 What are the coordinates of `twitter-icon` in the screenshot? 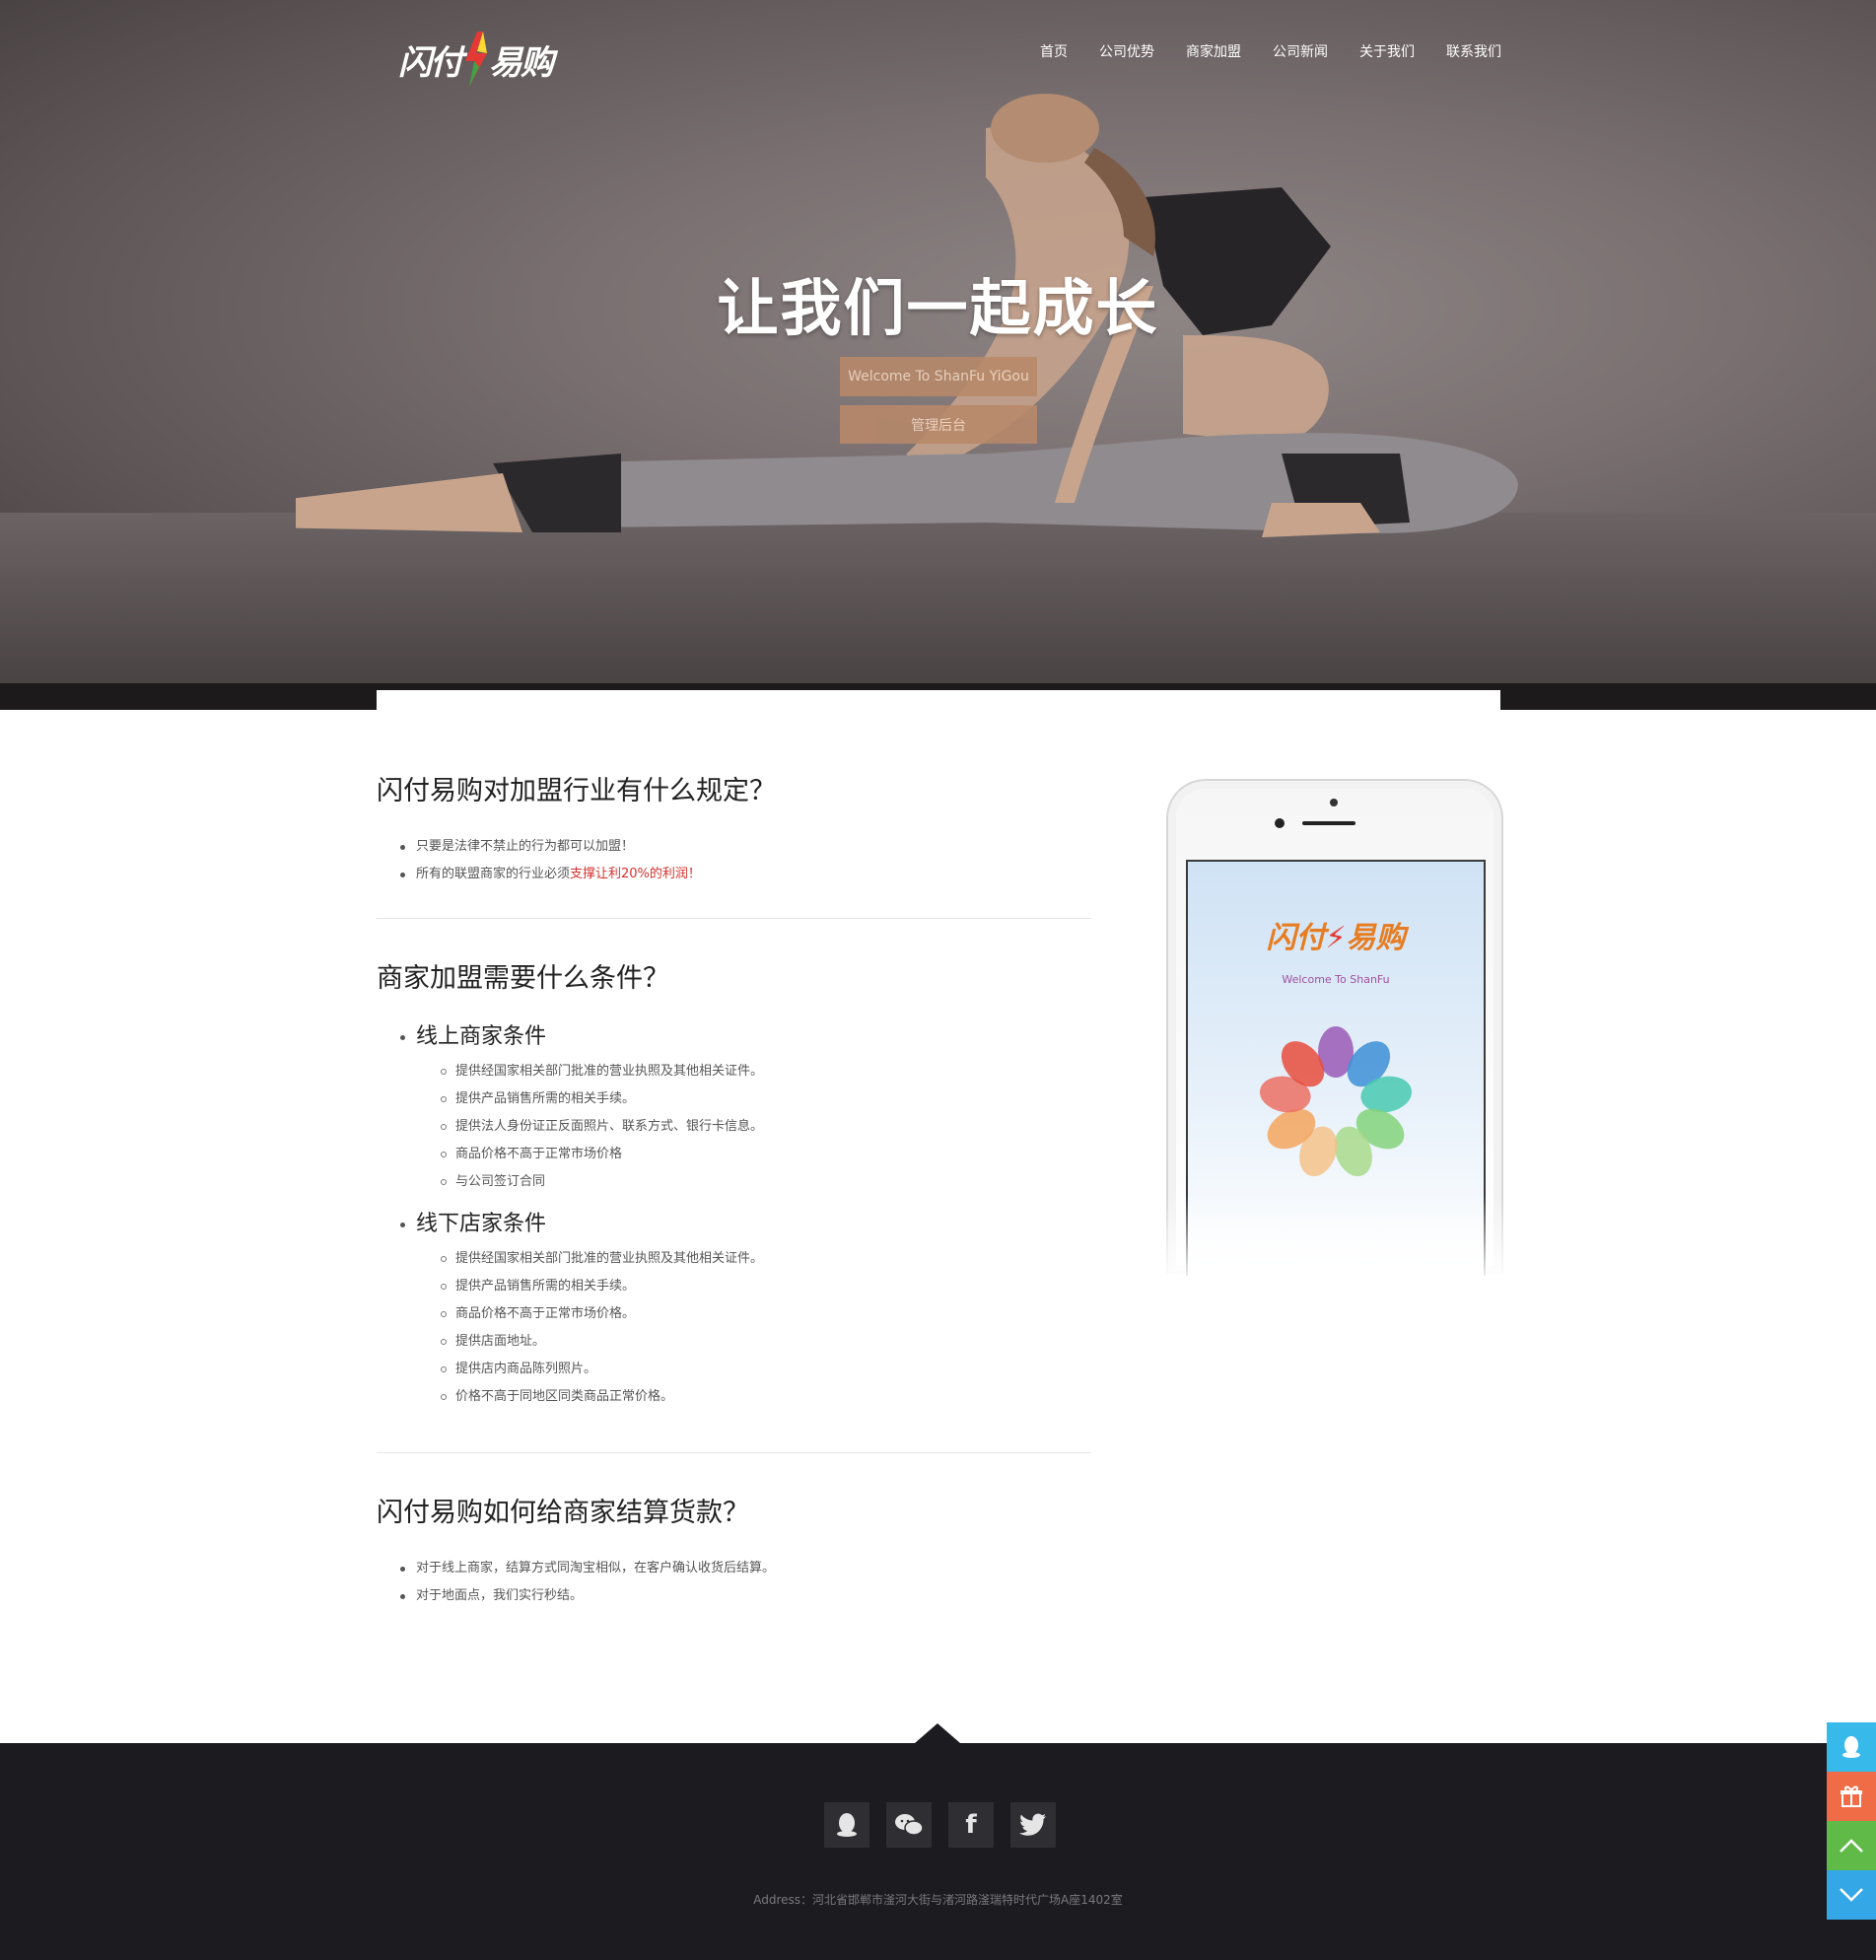 It's located at (1033, 1825).